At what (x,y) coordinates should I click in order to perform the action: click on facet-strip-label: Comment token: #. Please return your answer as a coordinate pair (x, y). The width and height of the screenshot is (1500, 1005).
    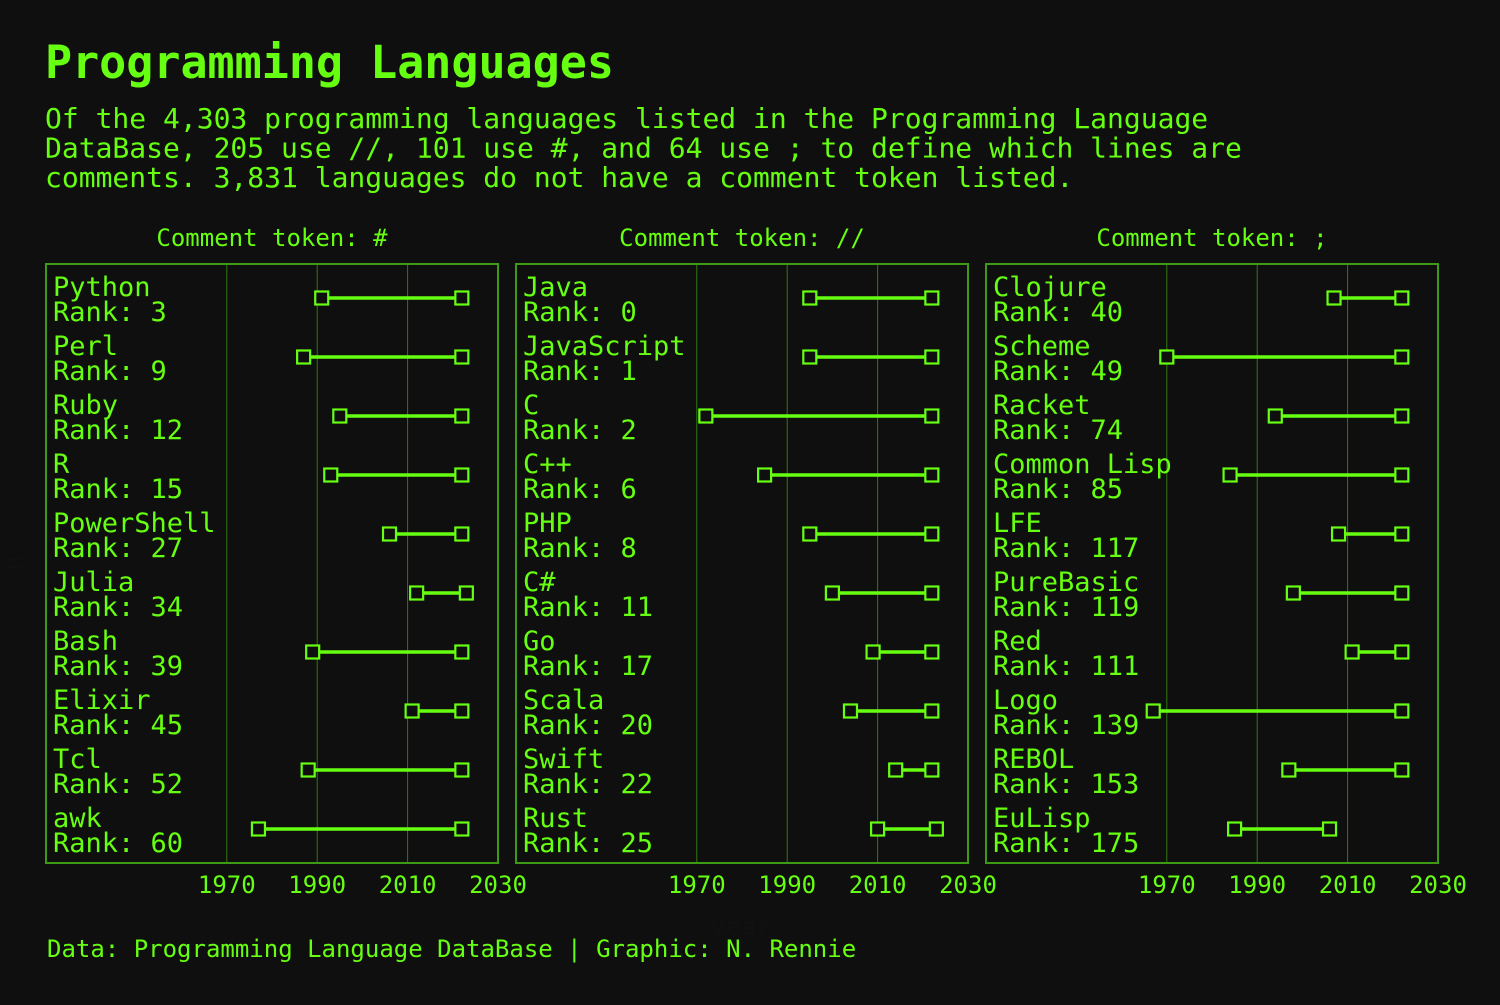
    Looking at the image, I should click on (272, 238).